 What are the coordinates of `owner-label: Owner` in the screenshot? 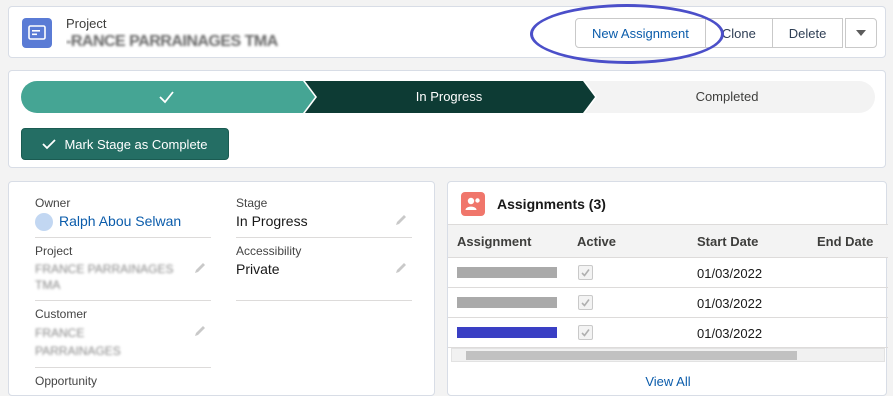 It's located at (53, 203).